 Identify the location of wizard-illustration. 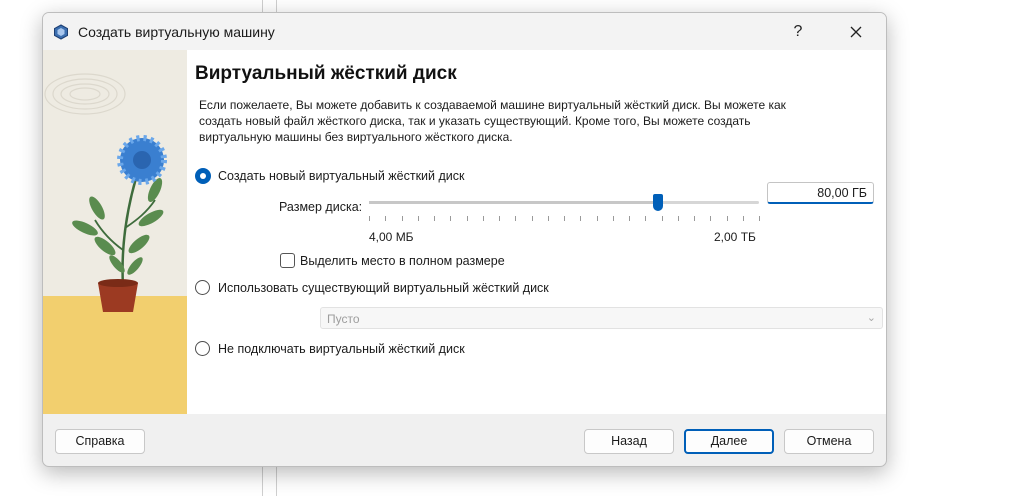
(115, 232).